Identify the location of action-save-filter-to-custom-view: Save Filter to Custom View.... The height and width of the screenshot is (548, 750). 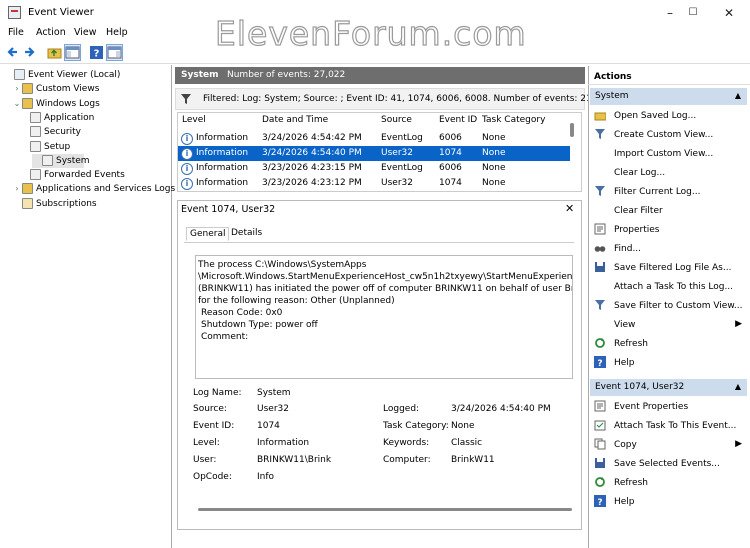
(670, 306).